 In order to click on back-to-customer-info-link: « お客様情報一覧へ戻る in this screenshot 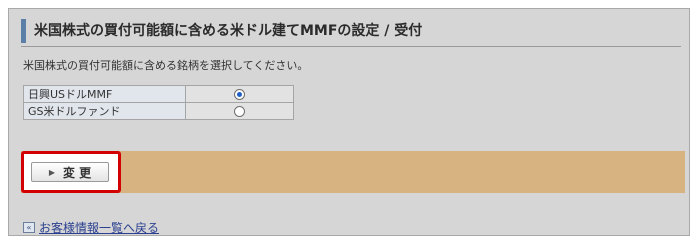, I will do `click(91, 227)`.